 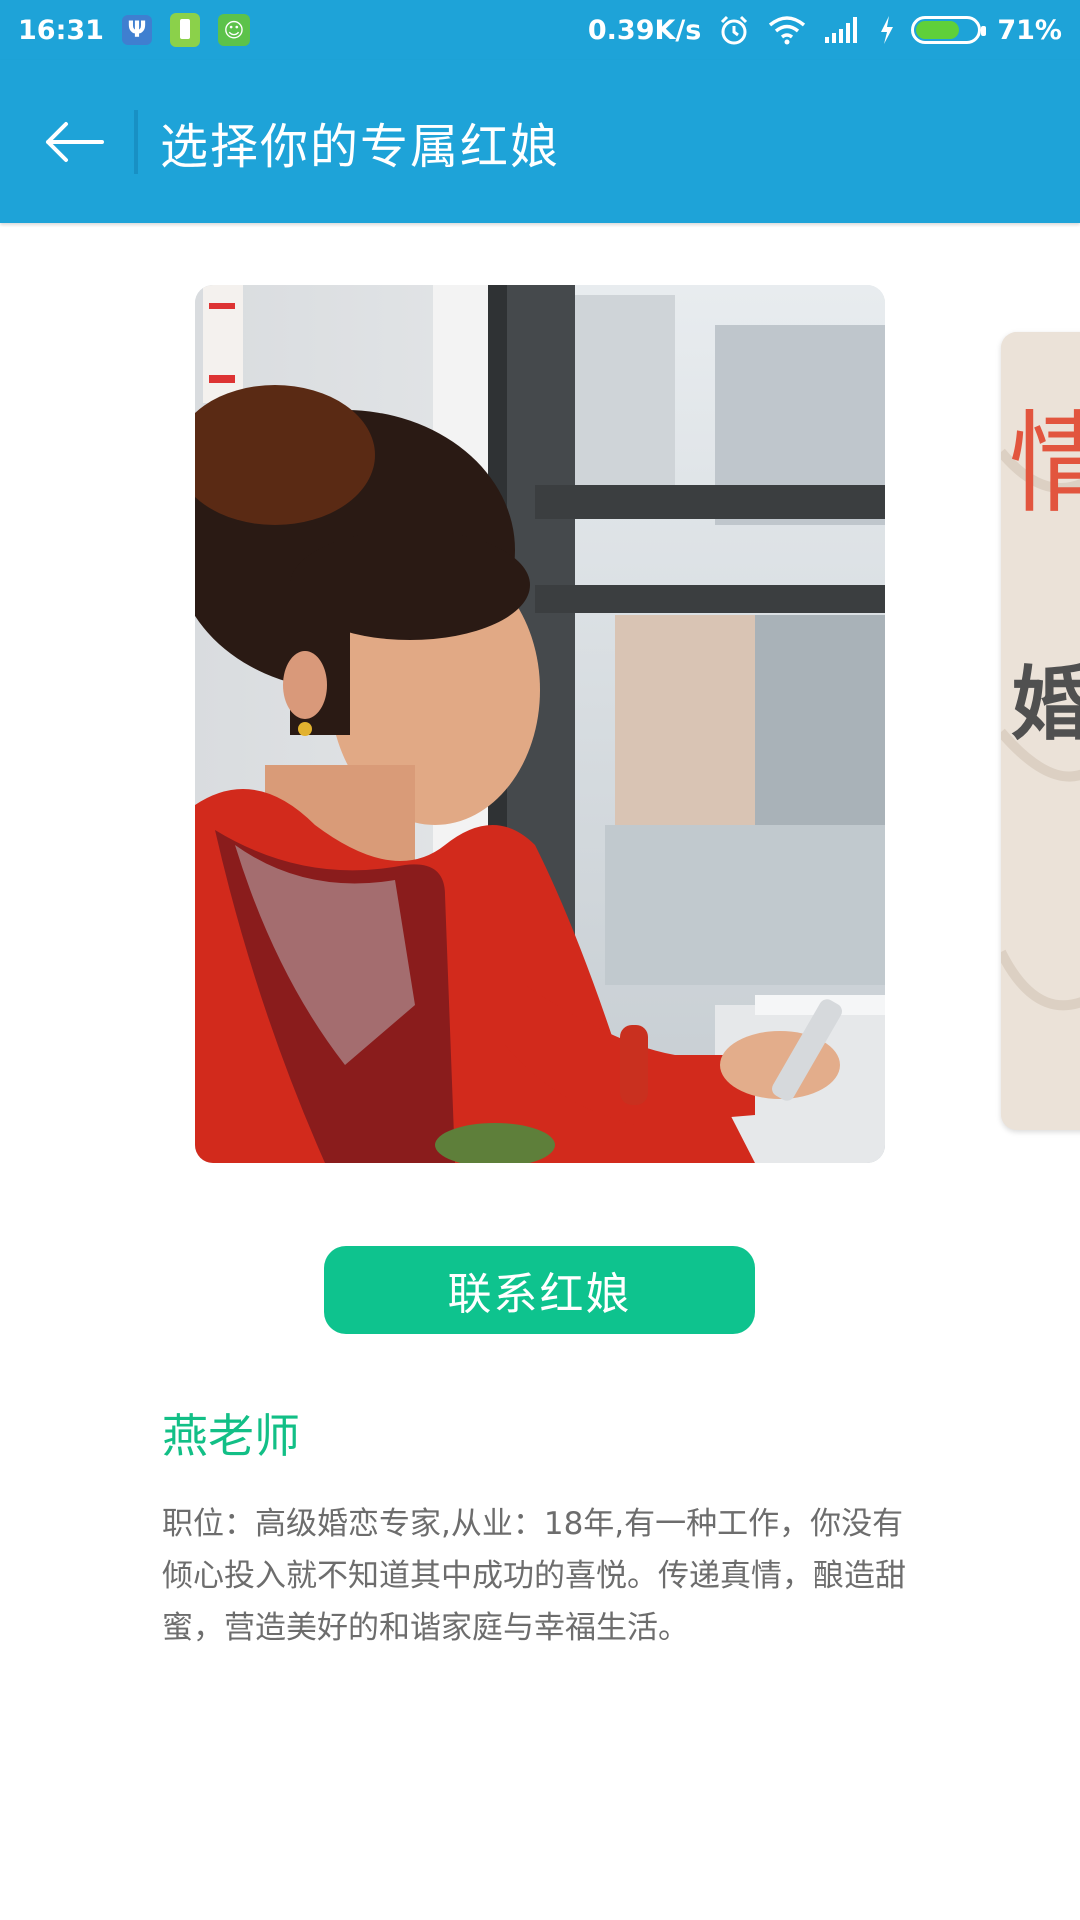 I want to click on status-bar-left: 16:31 Ψ ☺, so click(x=134, y=30).